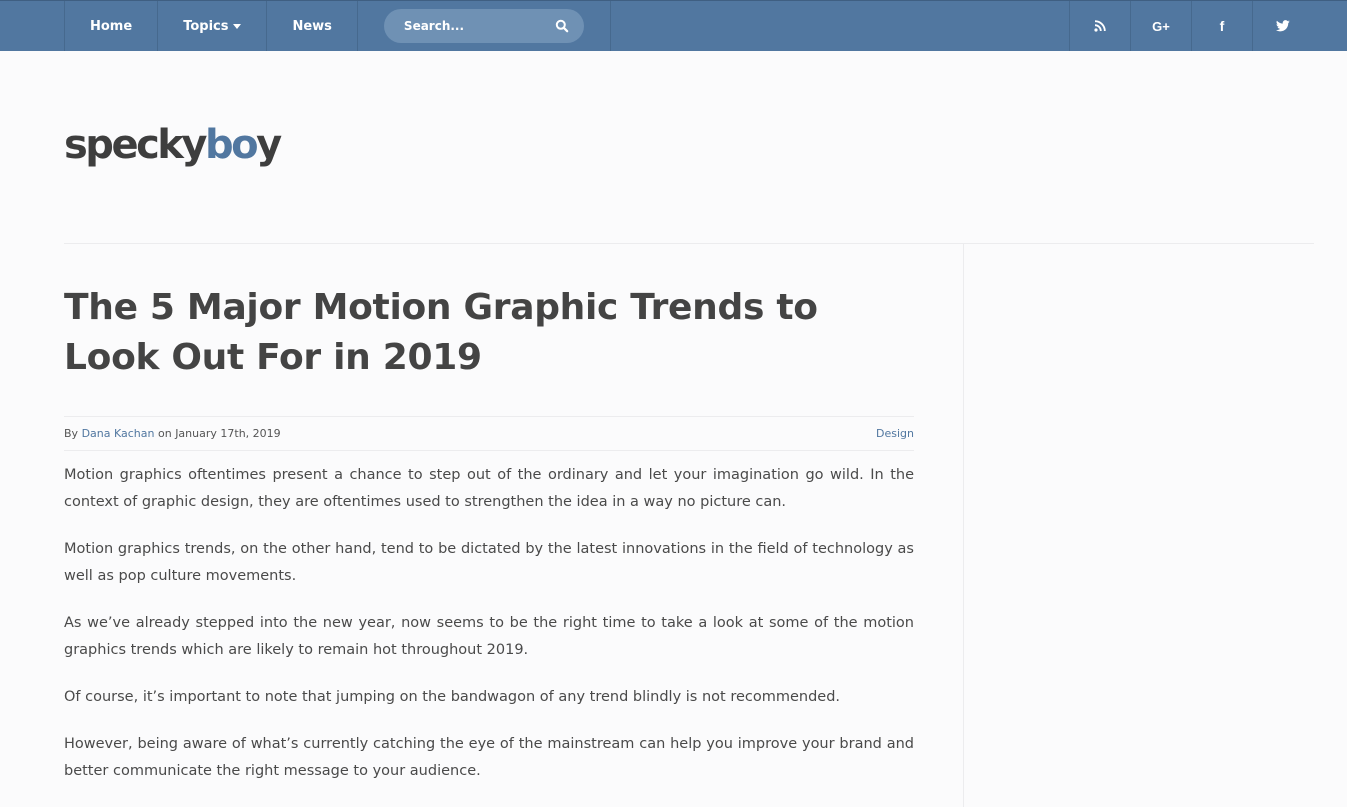 The width and height of the screenshot is (1347, 807). Describe the element at coordinates (231, 145) in the screenshot. I see `logo-text-eyes: bo` at that location.